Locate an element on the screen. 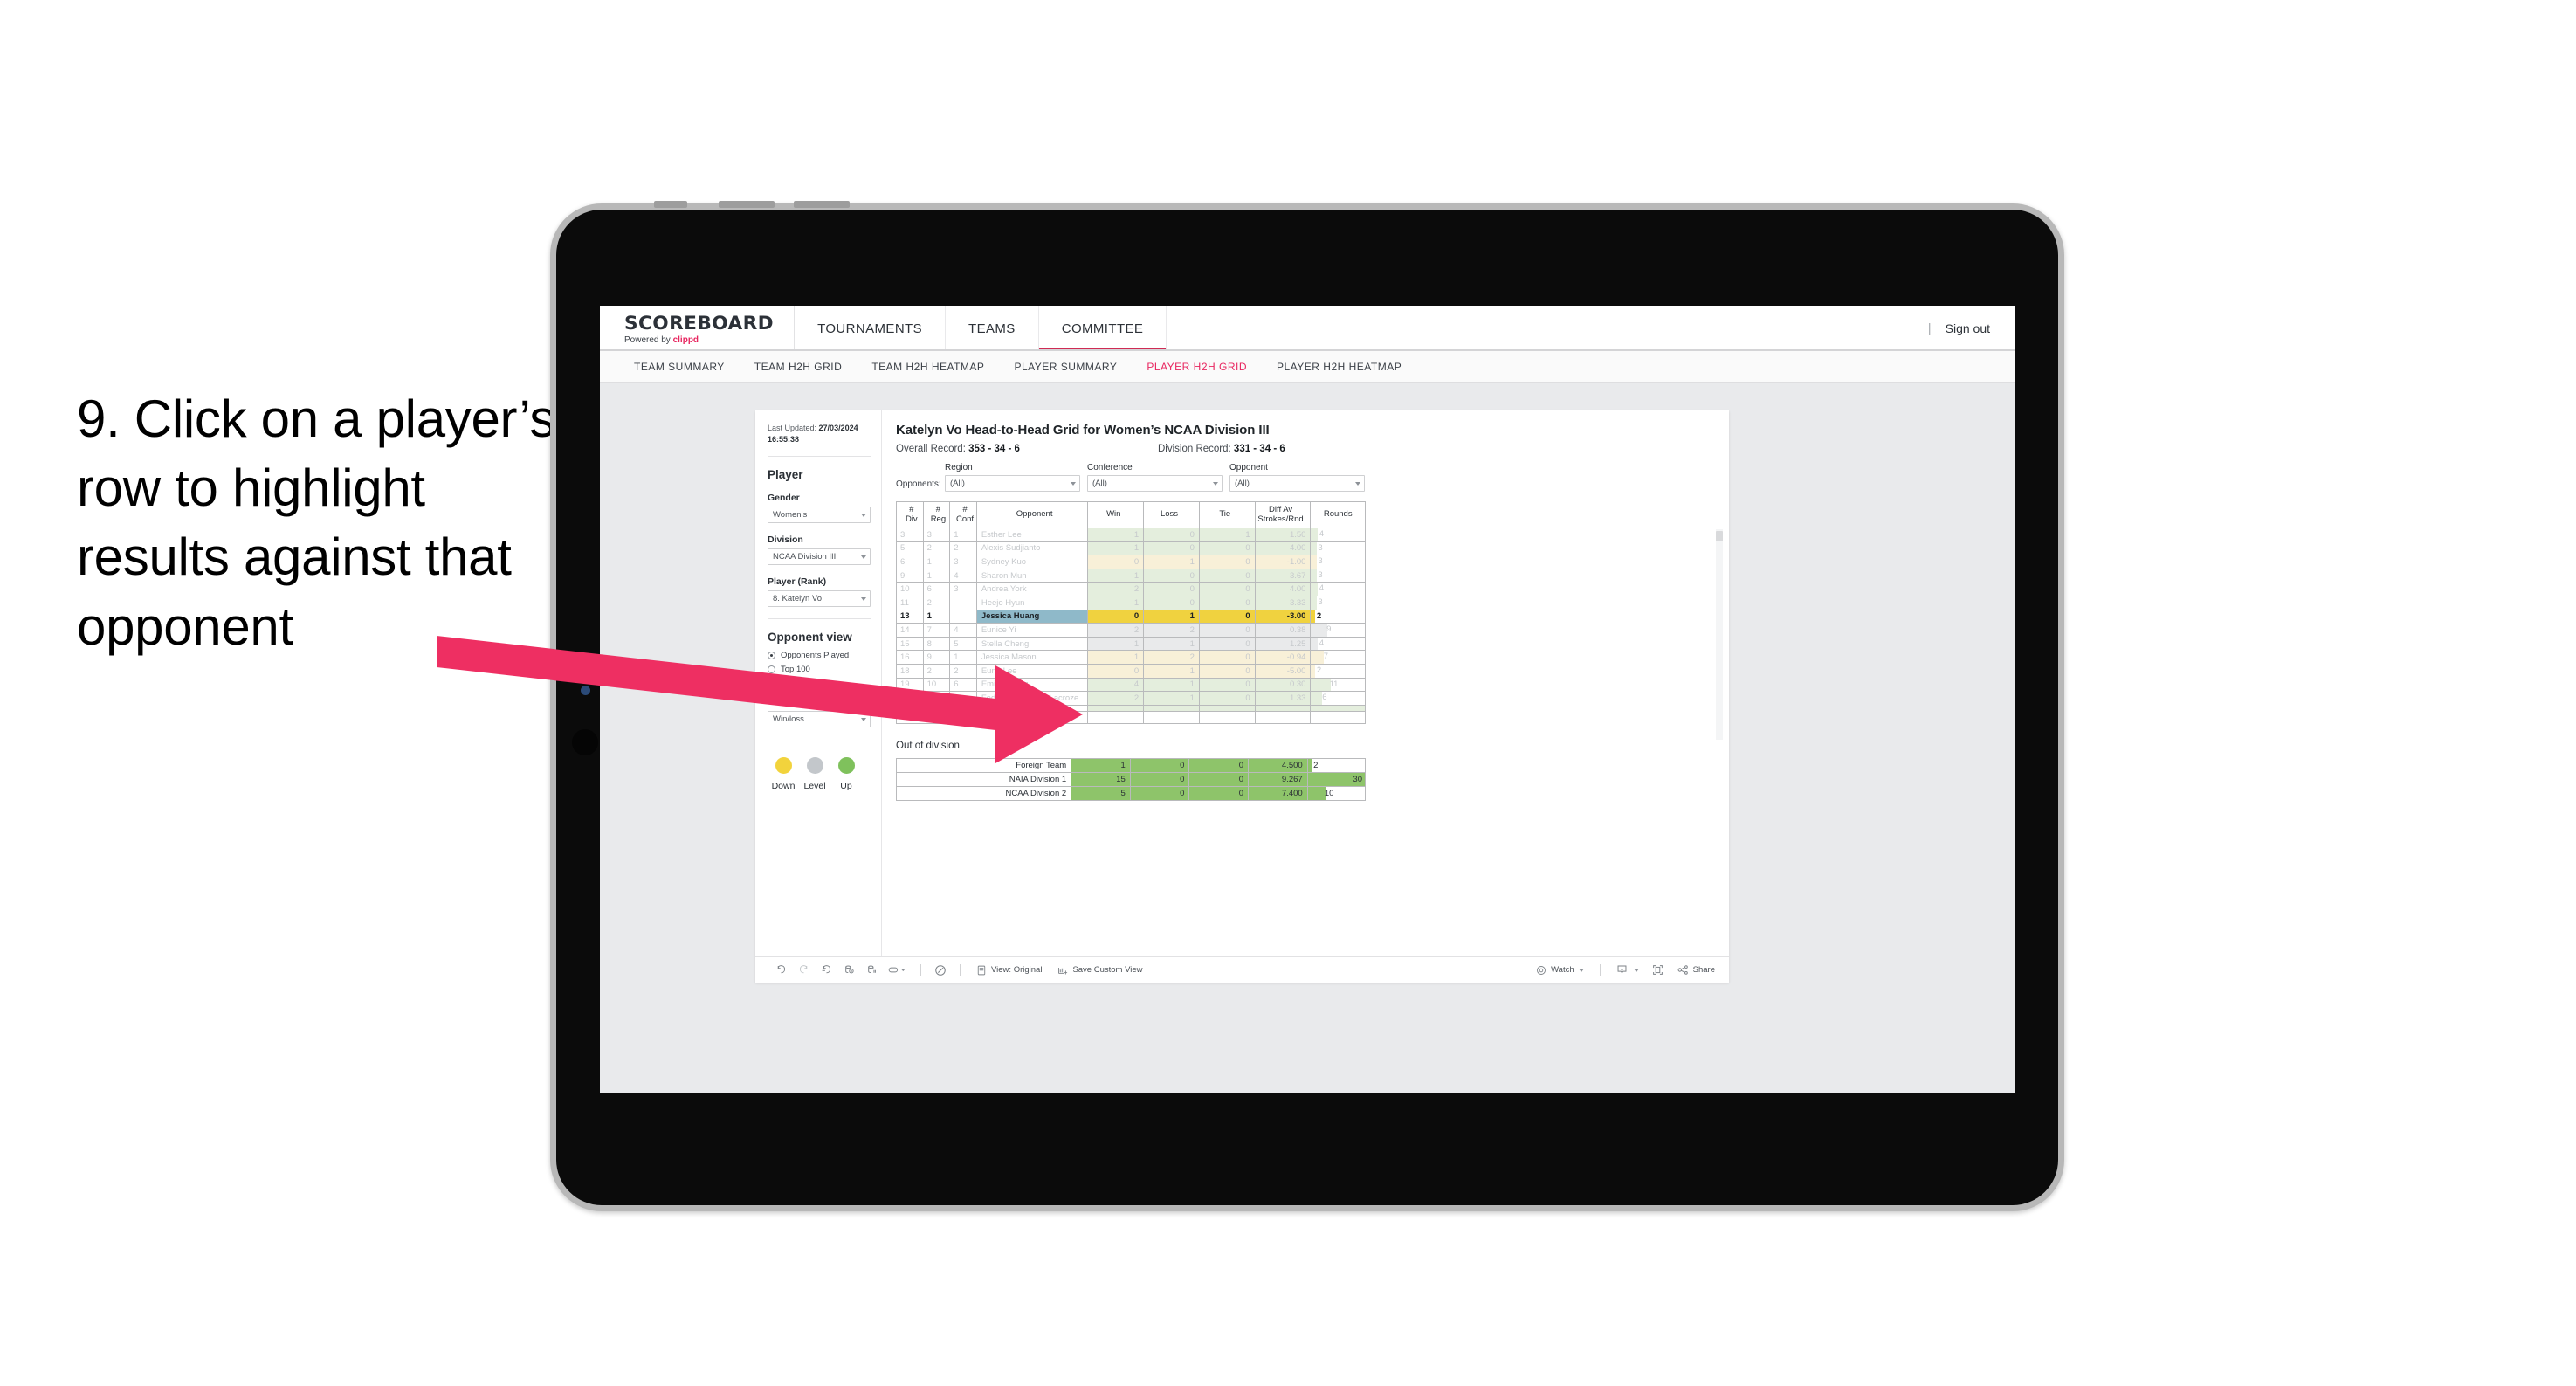 Image resolution: width=2576 pixels, height=1386 pixels. table-row: 20 11 7 Federica Domecq Lacroze 2 1 0 1.33 6 is located at coordinates (1131, 698).